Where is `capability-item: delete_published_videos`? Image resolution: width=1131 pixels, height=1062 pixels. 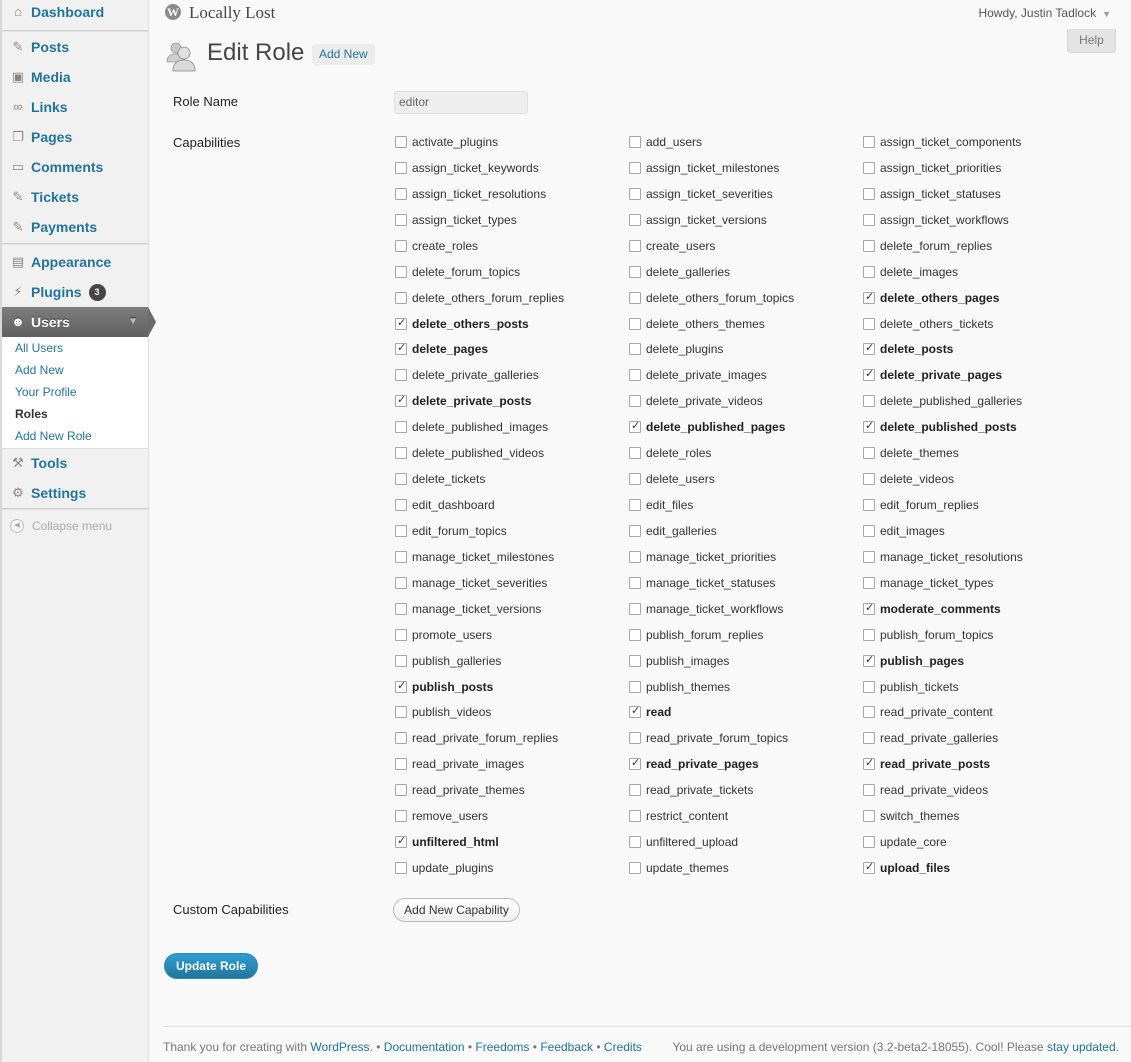 capability-item: delete_published_videos is located at coordinates (469, 453).